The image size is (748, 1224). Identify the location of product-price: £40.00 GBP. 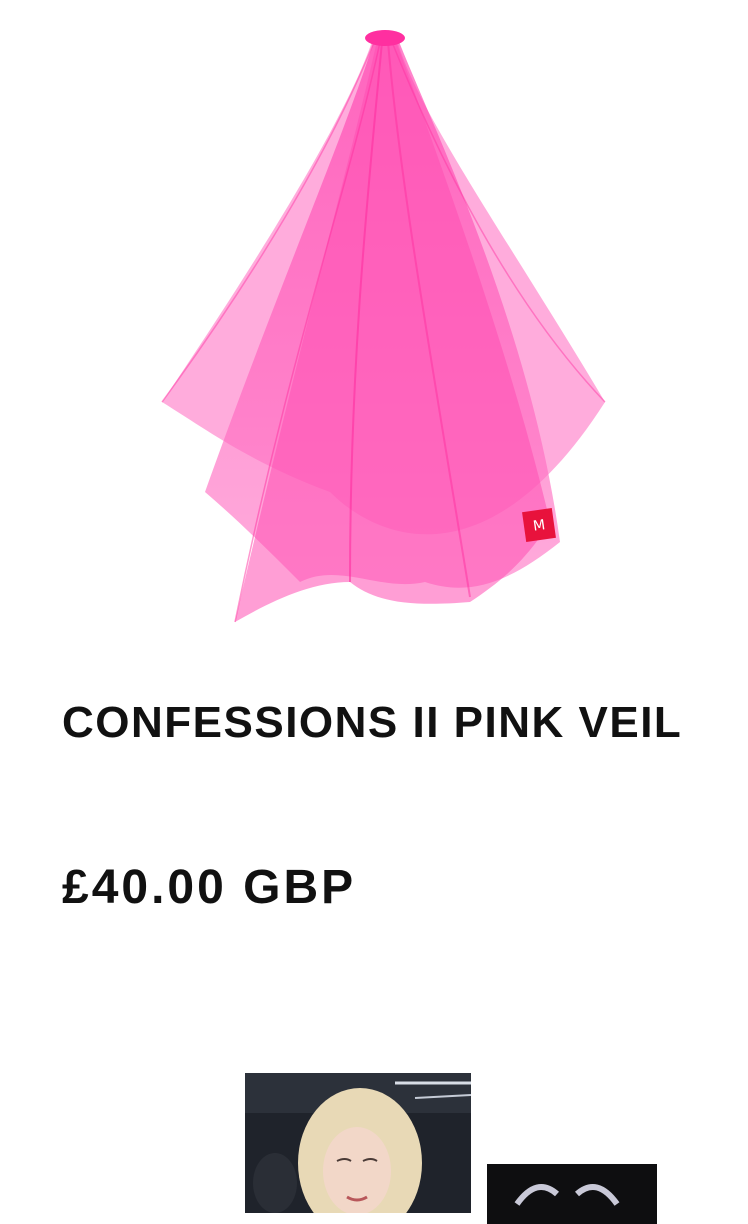
(209, 887).